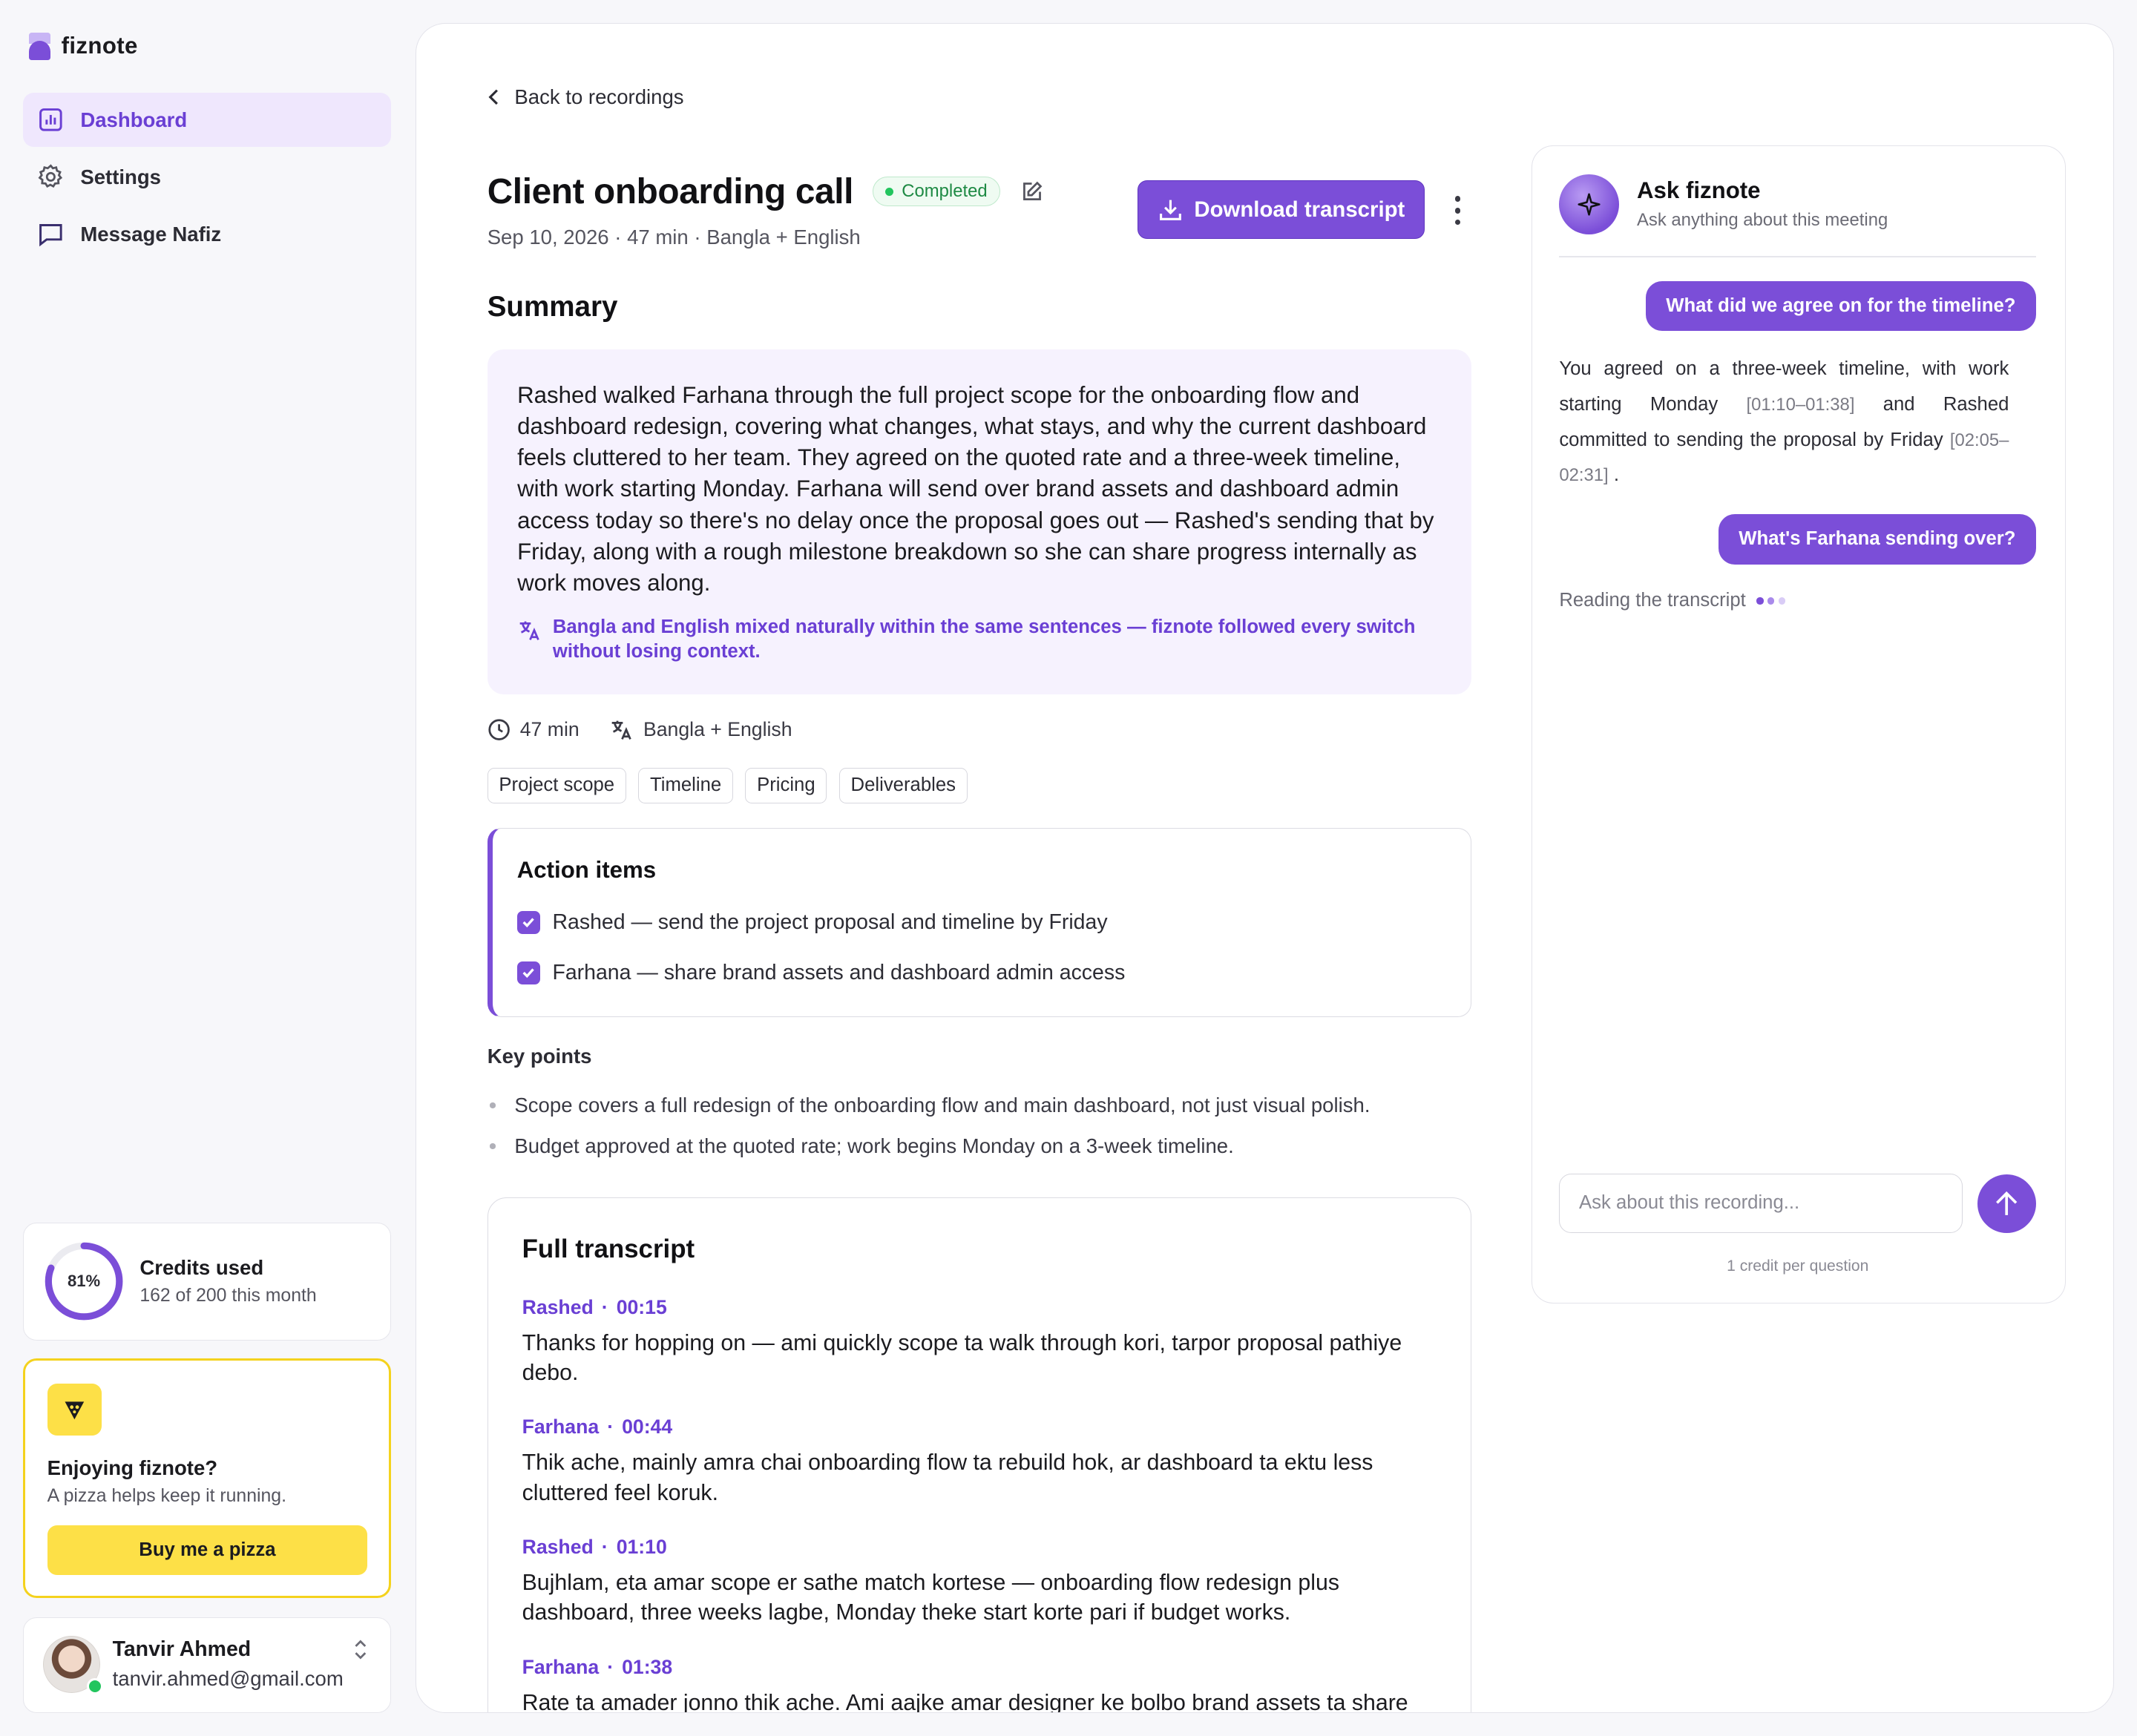 This screenshot has width=2137, height=1736. What do you see at coordinates (979, 1667) in the screenshot?
I see `transcript-entry-header: Farhana · 01:38` at bounding box center [979, 1667].